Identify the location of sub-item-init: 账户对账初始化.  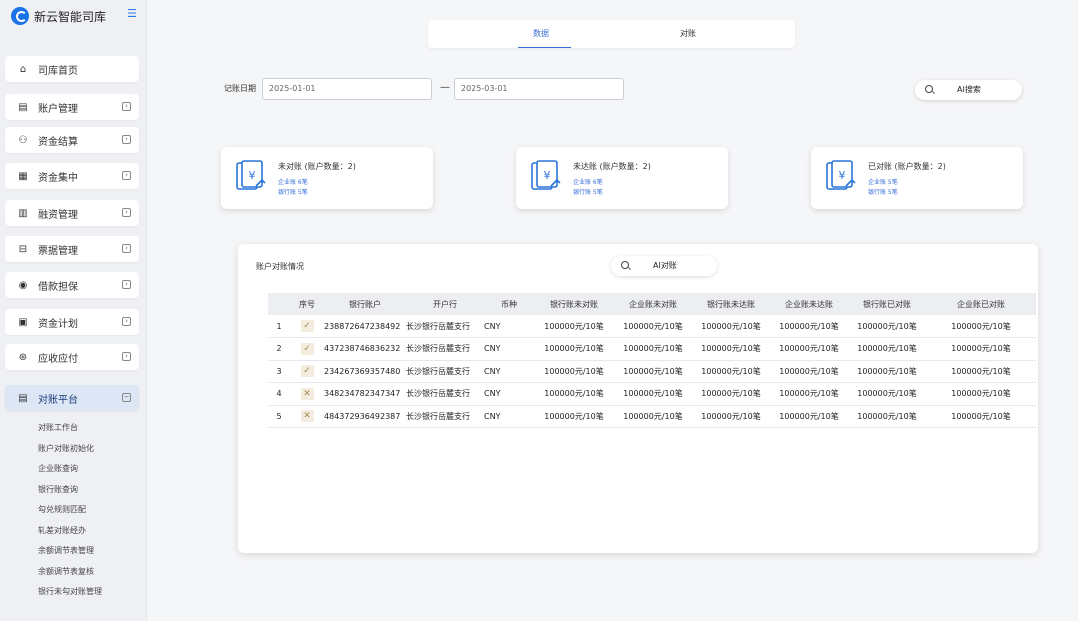
(66, 449).